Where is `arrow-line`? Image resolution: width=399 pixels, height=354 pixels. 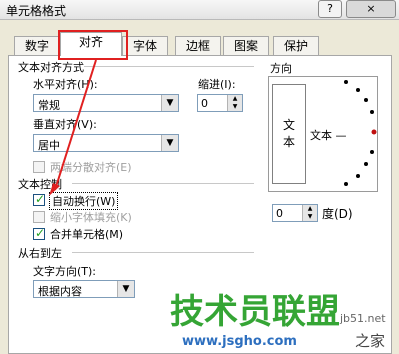 arrow-line is located at coordinates (75, 125).